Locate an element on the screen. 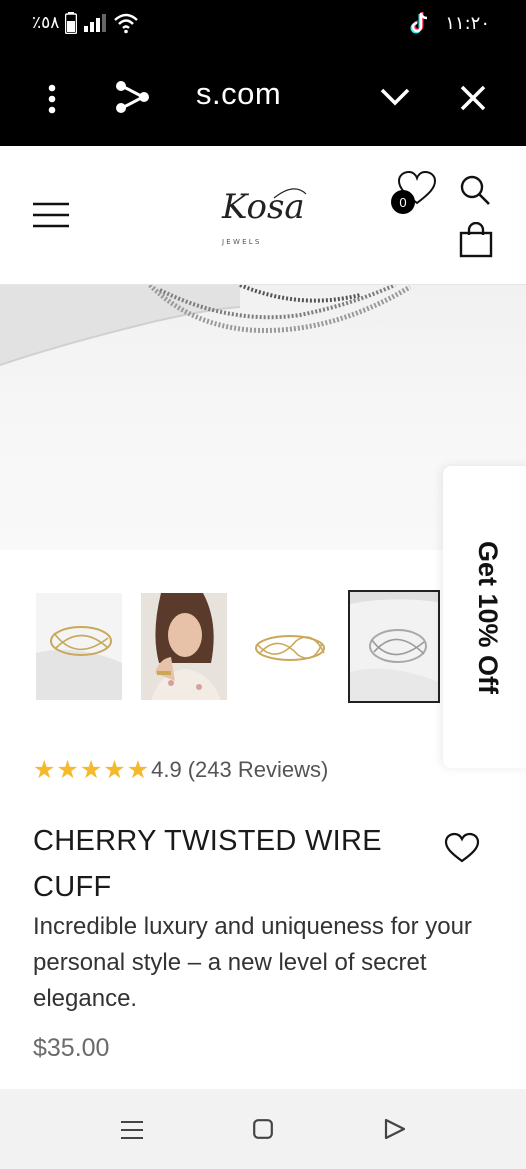  home-icon is located at coordinates (263, 1129).